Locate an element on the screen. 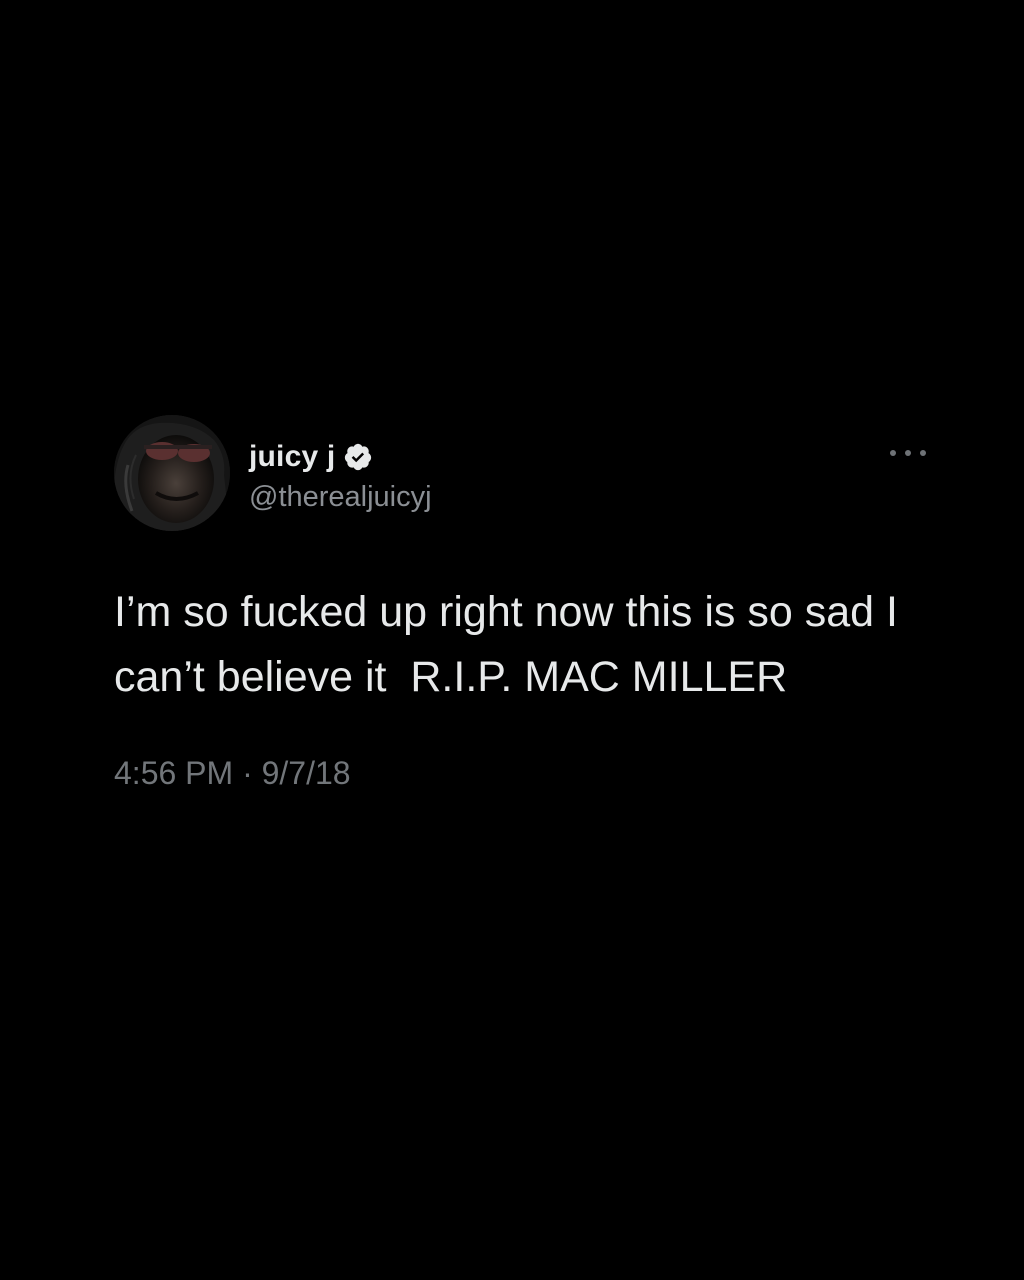  name-row: juicy j is located at coordinates (340, 457).